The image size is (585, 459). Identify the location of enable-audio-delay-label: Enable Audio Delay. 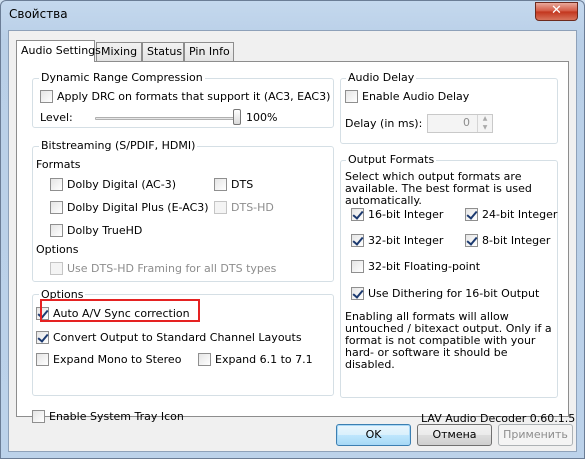
(416, 96).